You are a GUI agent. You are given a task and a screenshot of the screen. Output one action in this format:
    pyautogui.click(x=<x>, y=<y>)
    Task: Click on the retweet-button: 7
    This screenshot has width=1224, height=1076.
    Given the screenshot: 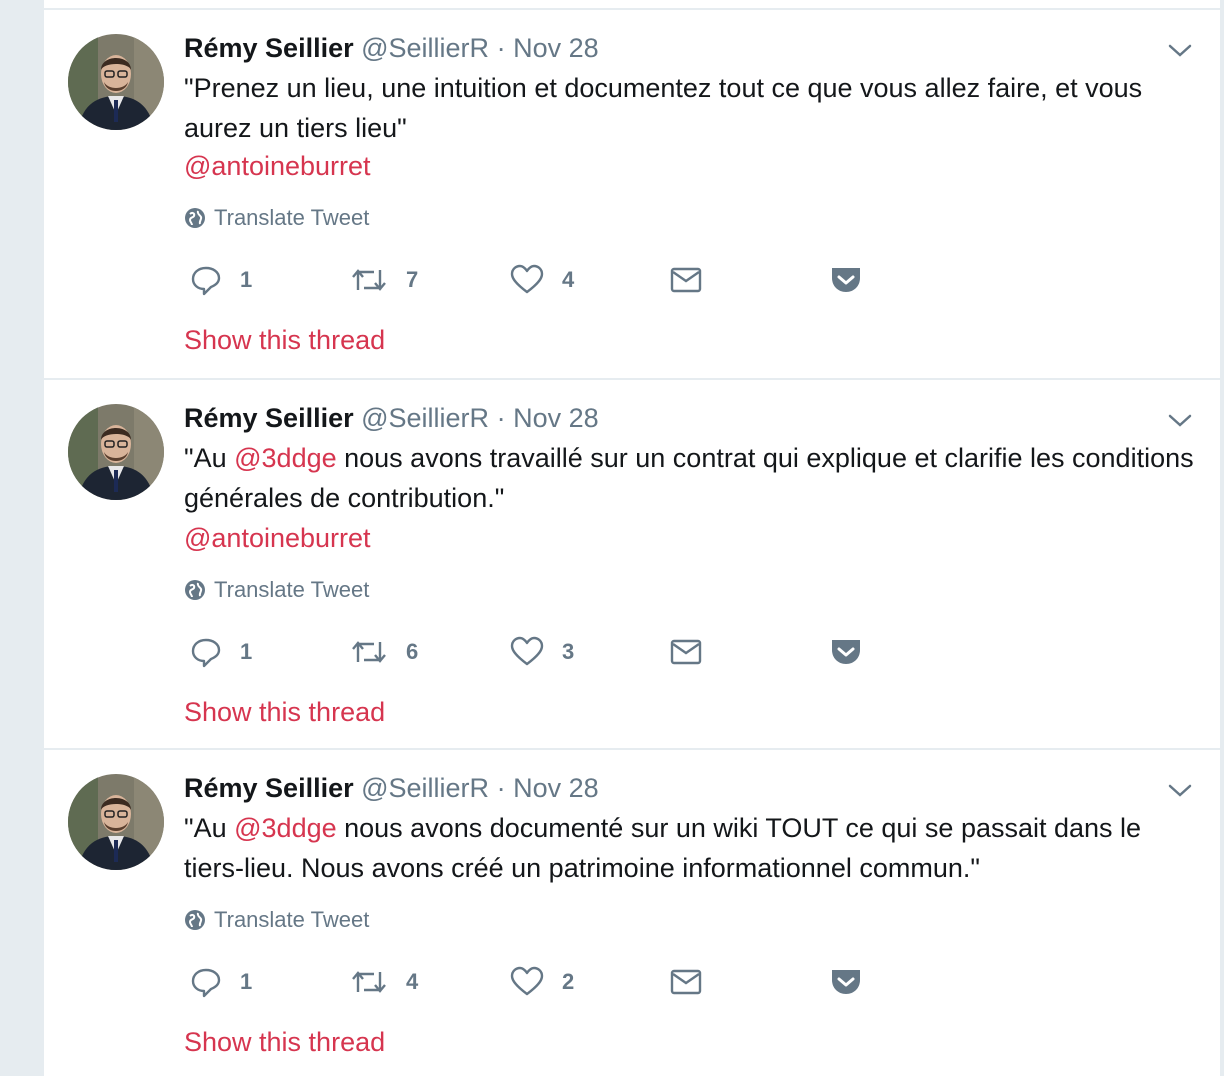 What is the action you would take?
    pyautogui.click(x=384, y=280)
    